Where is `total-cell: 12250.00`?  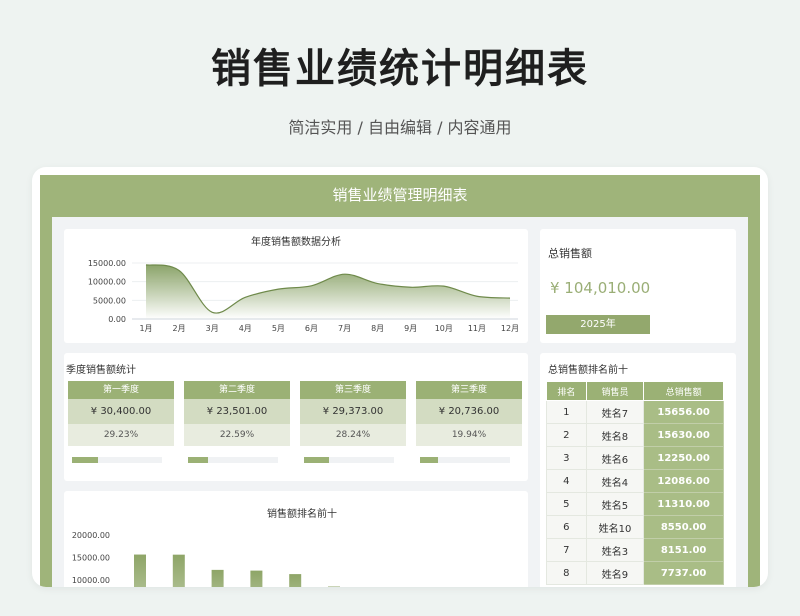 total-cell: 12250.00 is located at coordinates (683, 458).